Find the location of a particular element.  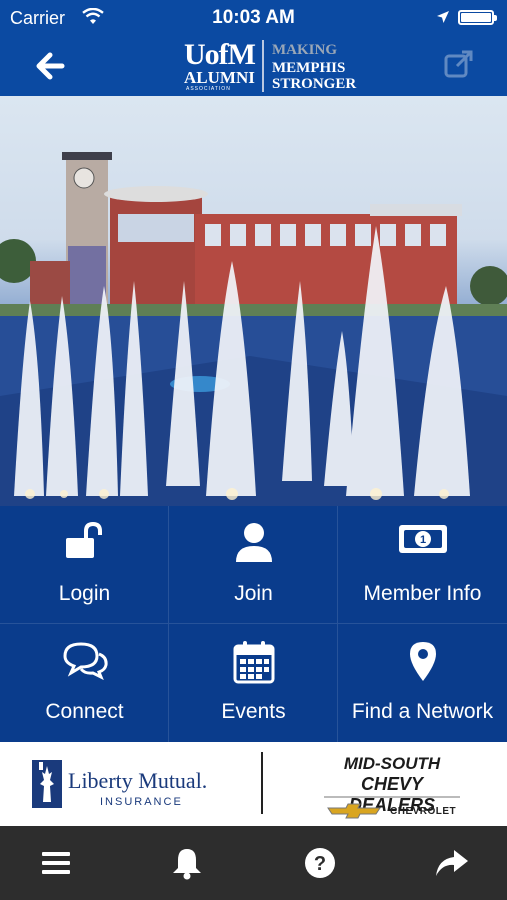

arrow-left-icon is located at coordinates (50, 66).